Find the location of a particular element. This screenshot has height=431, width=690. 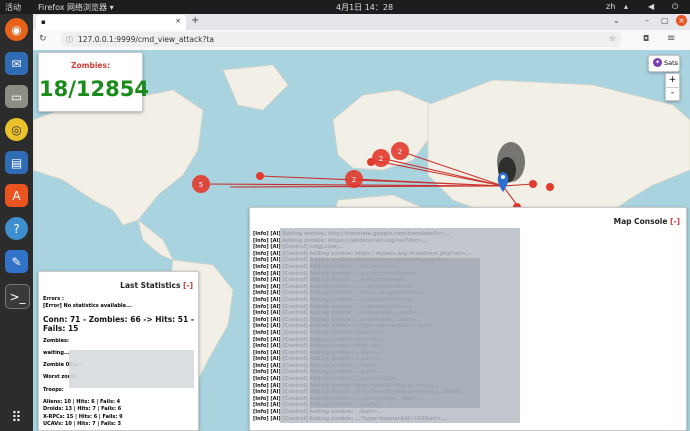

clock: 4月1日 14：28 is located at coordinates (364, 7).